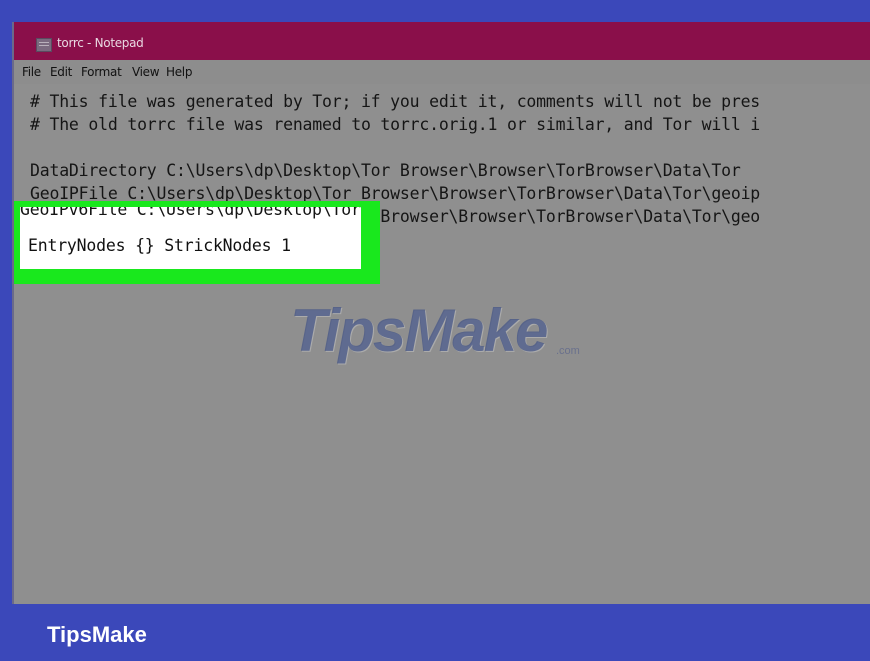 This screenshot has height=661, width=870. What do you see at coordinates (100, 43) in the screenshot?
I see `window-title: torrc - Notepad` at bounding box center [100, 43].